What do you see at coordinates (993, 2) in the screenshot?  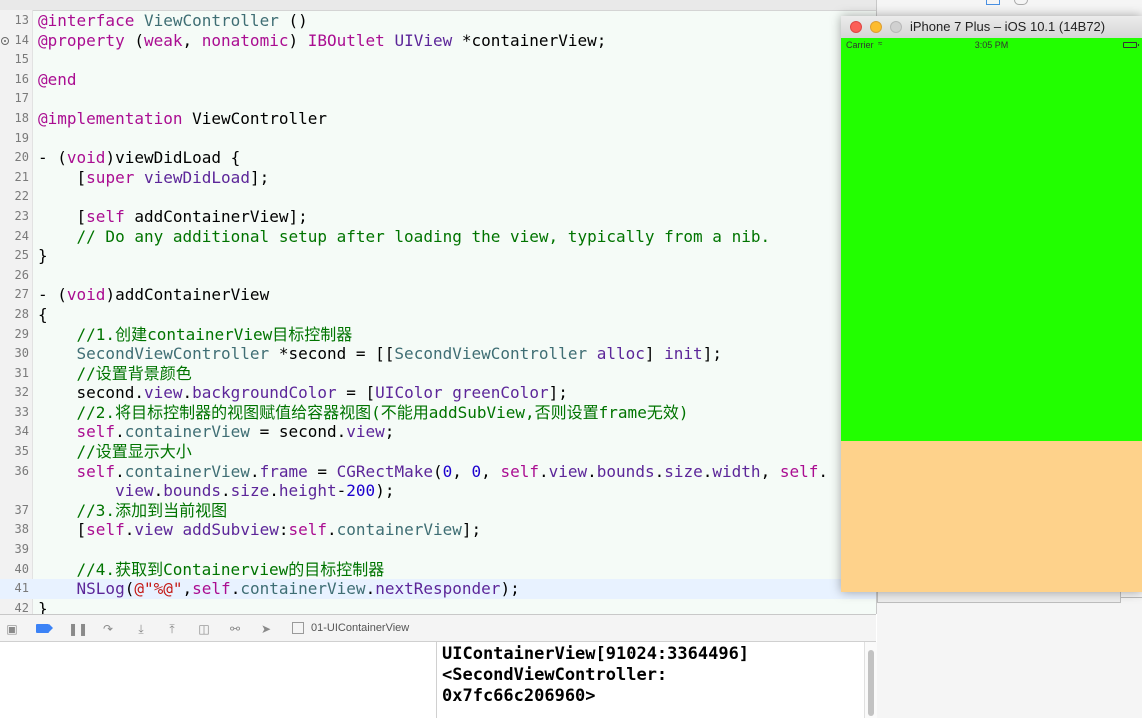 I see `file-inspector-icon` at bounding box center [993, 2].